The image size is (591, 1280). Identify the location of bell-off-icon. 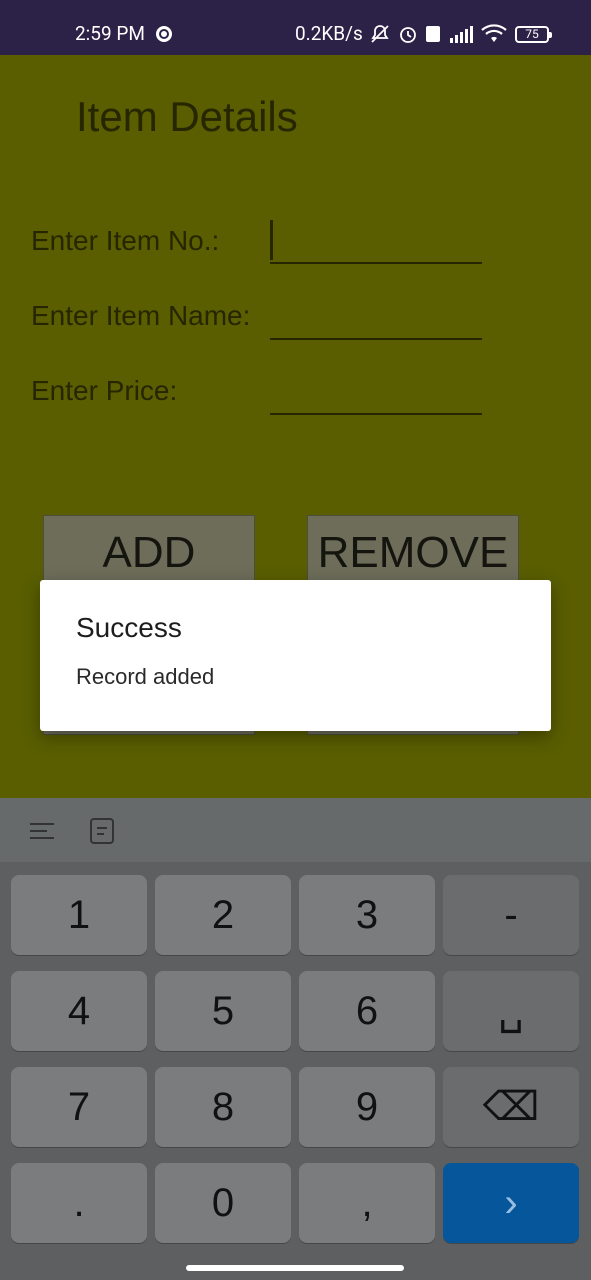
(380, 34).